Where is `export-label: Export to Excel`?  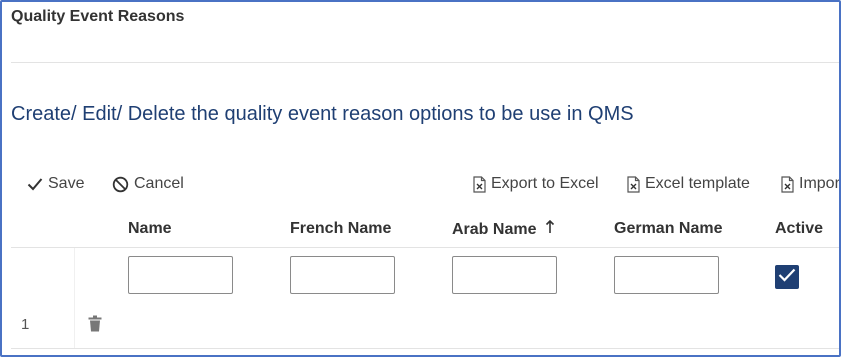
export-label: Export to Excel is located at coordinates (545, 183).